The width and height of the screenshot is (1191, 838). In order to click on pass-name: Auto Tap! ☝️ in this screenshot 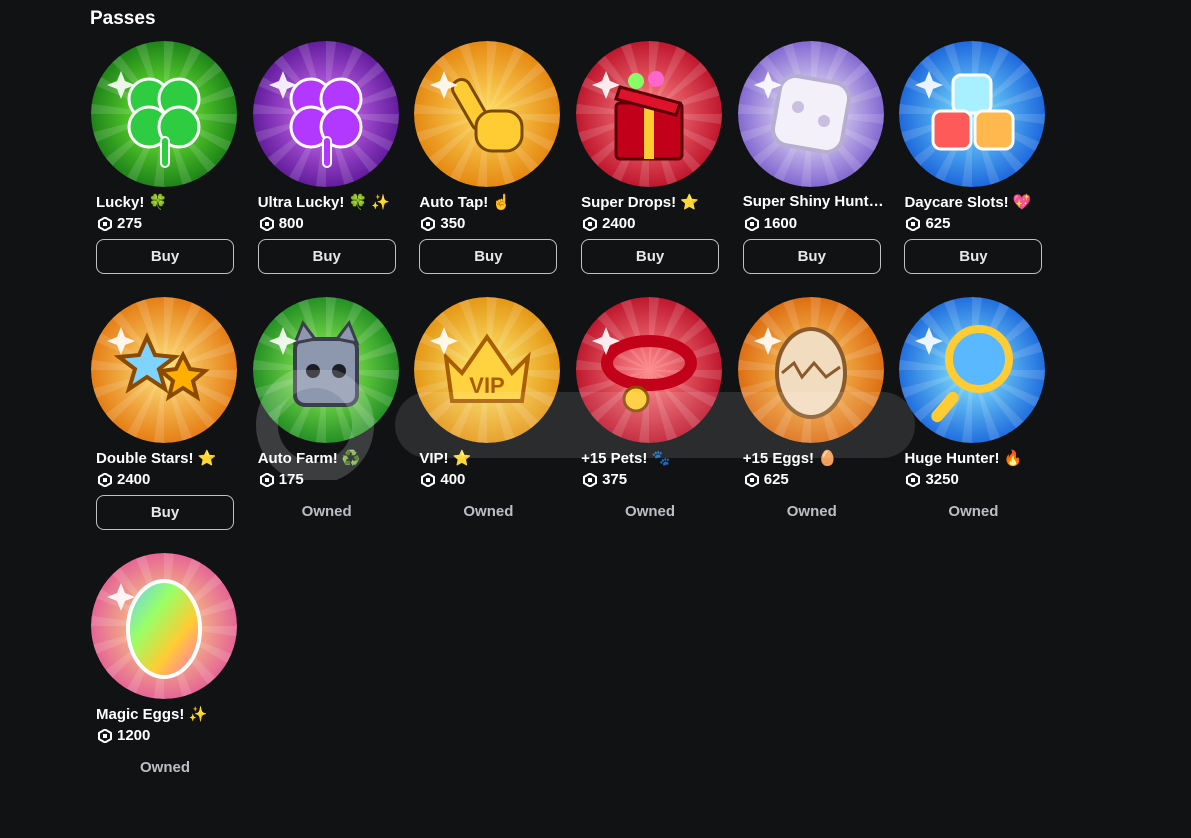, I will do `click(490, 202)`.